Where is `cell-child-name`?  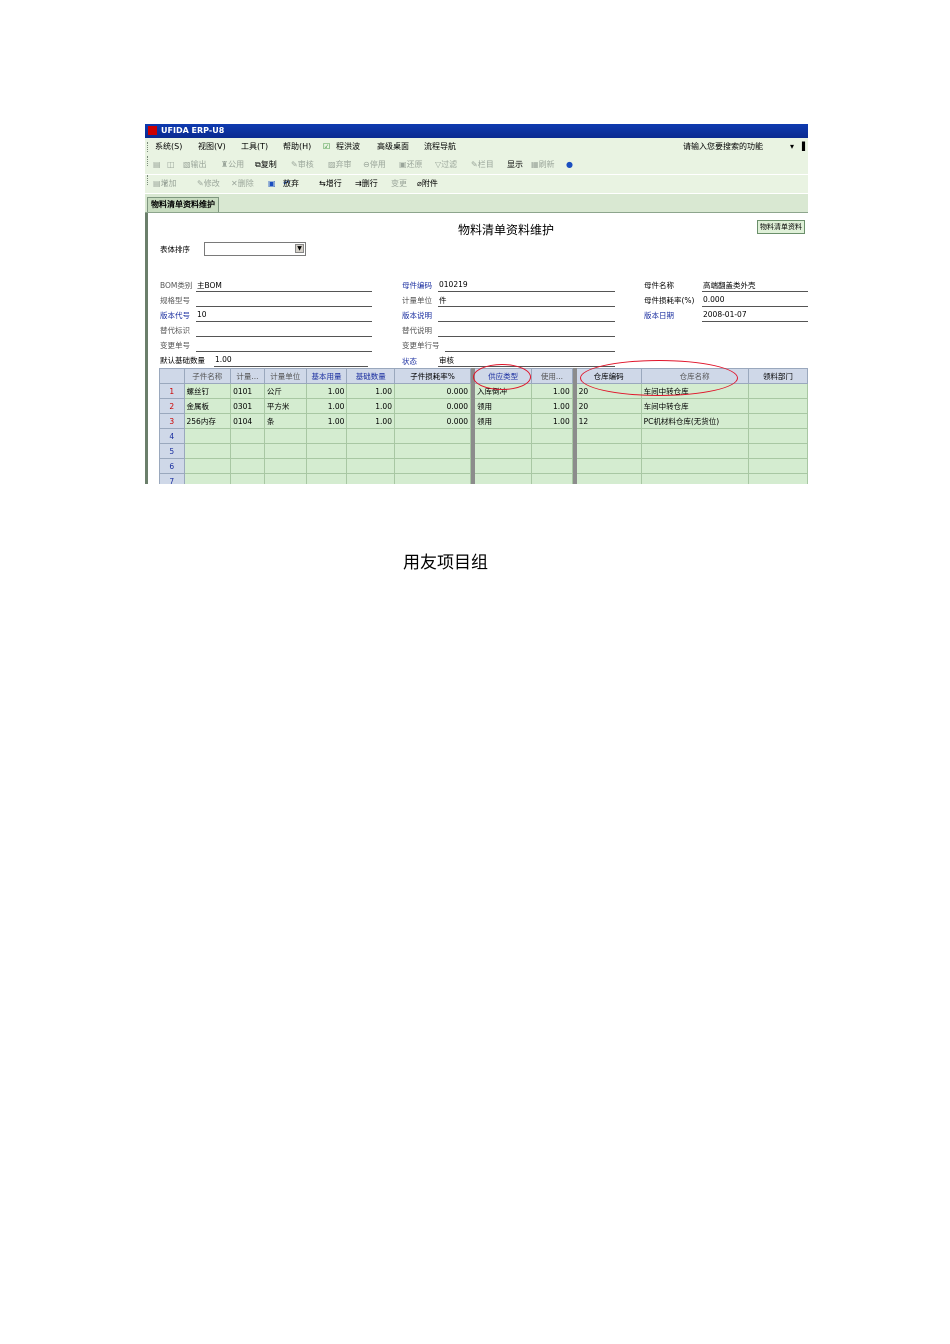
cell-child-name is located at coordinates (207, 478).